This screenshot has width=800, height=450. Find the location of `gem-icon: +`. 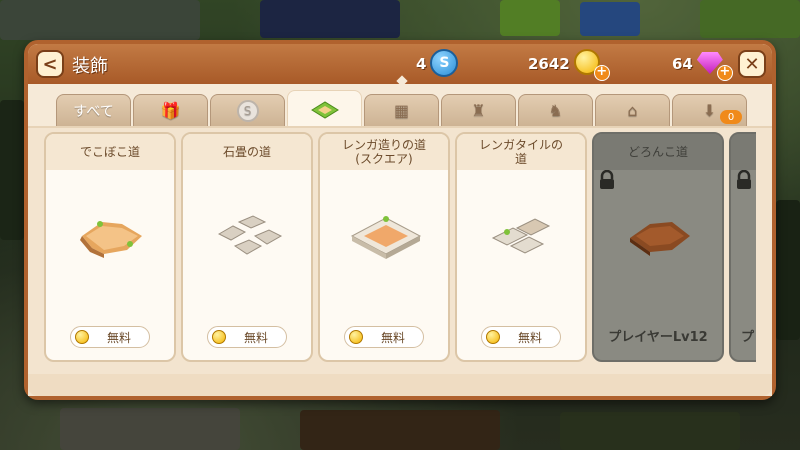

gem-icon: + is located at coordinates (714, 65).